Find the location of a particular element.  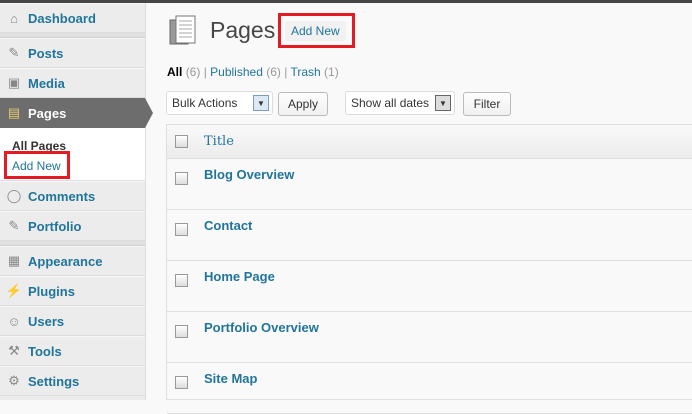

menu-label: Media is located at coordinates (46, 83).